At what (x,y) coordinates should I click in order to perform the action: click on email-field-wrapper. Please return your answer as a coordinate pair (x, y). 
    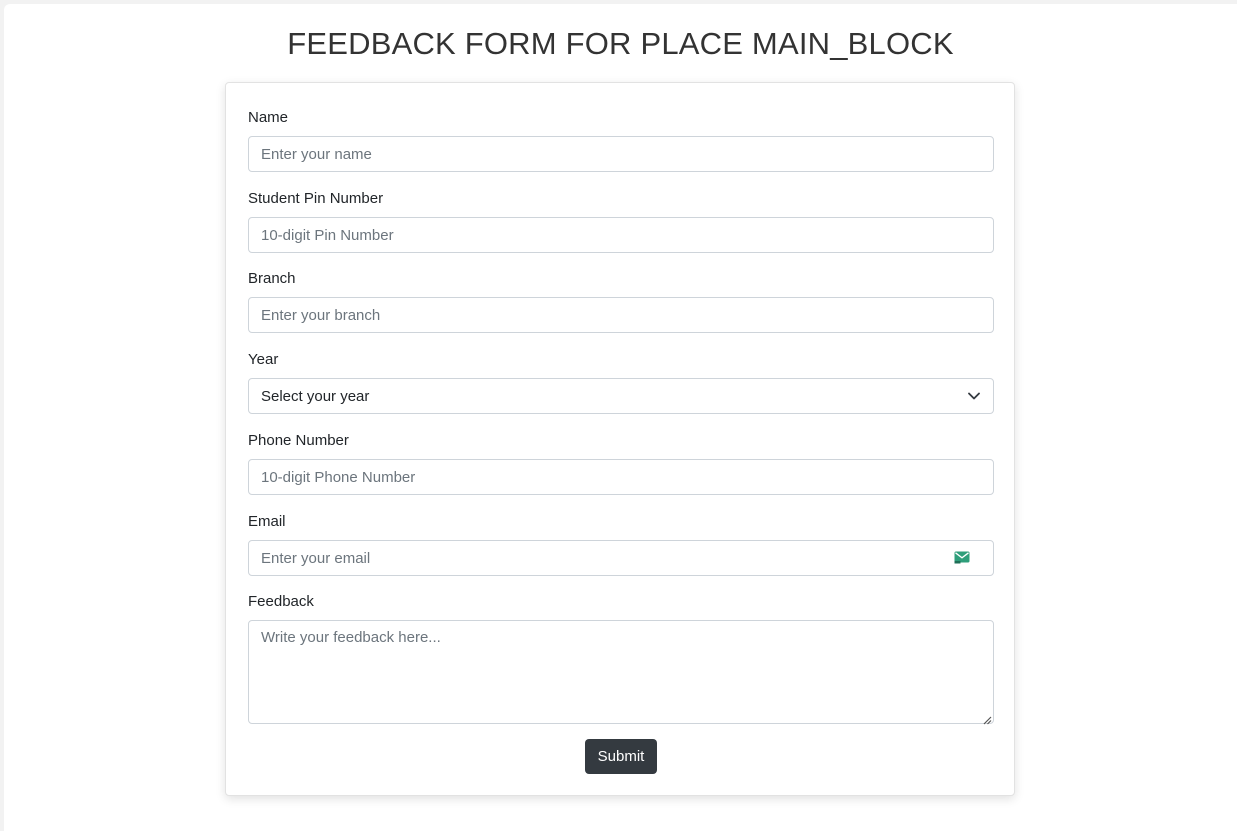
    Looking at the image, I should click on (621, 558).